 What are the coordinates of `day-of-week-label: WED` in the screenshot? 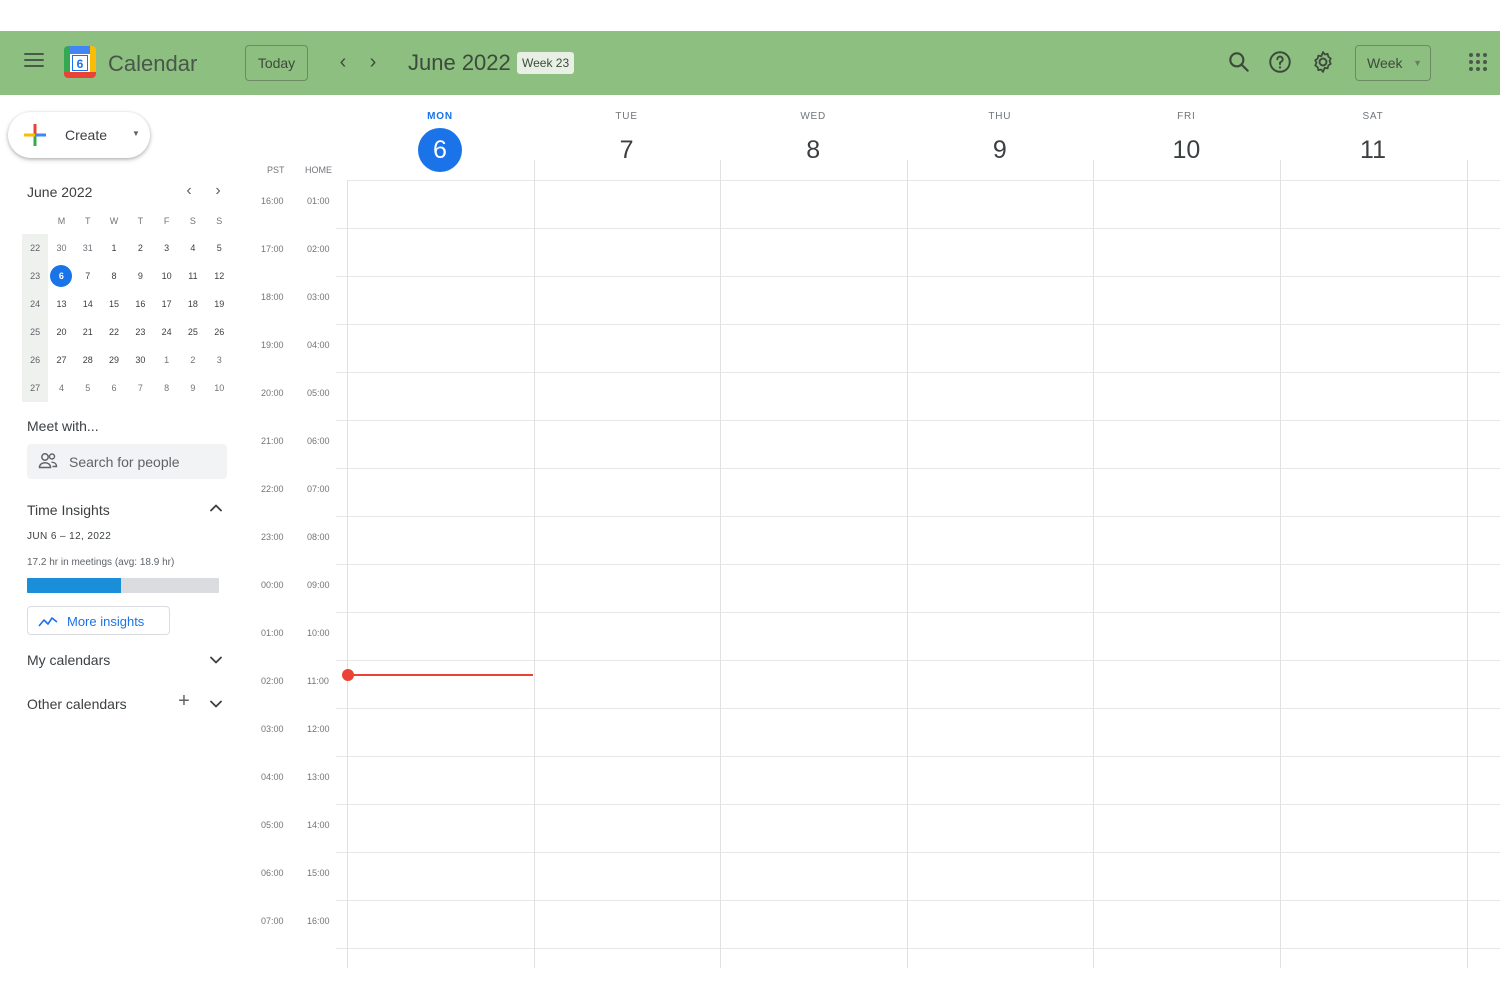 It's located at (813, 116).